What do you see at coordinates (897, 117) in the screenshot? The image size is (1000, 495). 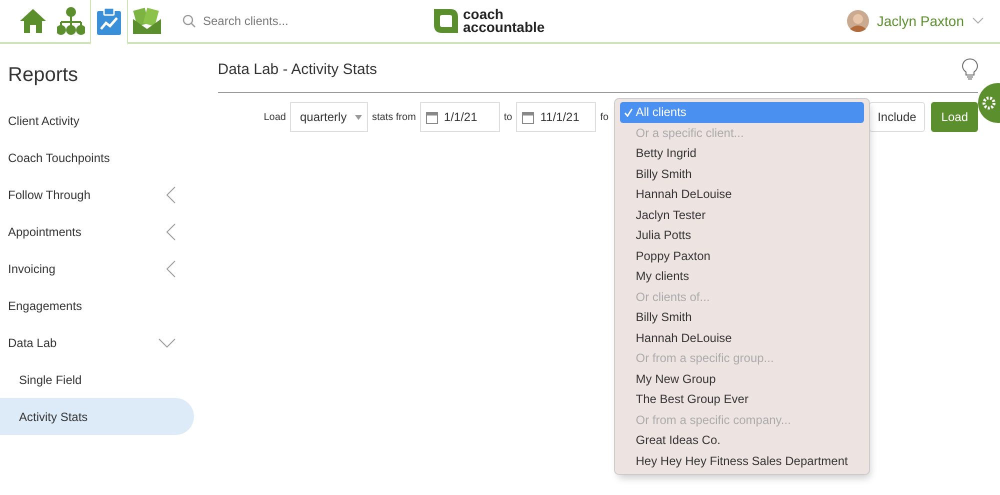 I see `include-button: Include` at bounding box center [897, 117].